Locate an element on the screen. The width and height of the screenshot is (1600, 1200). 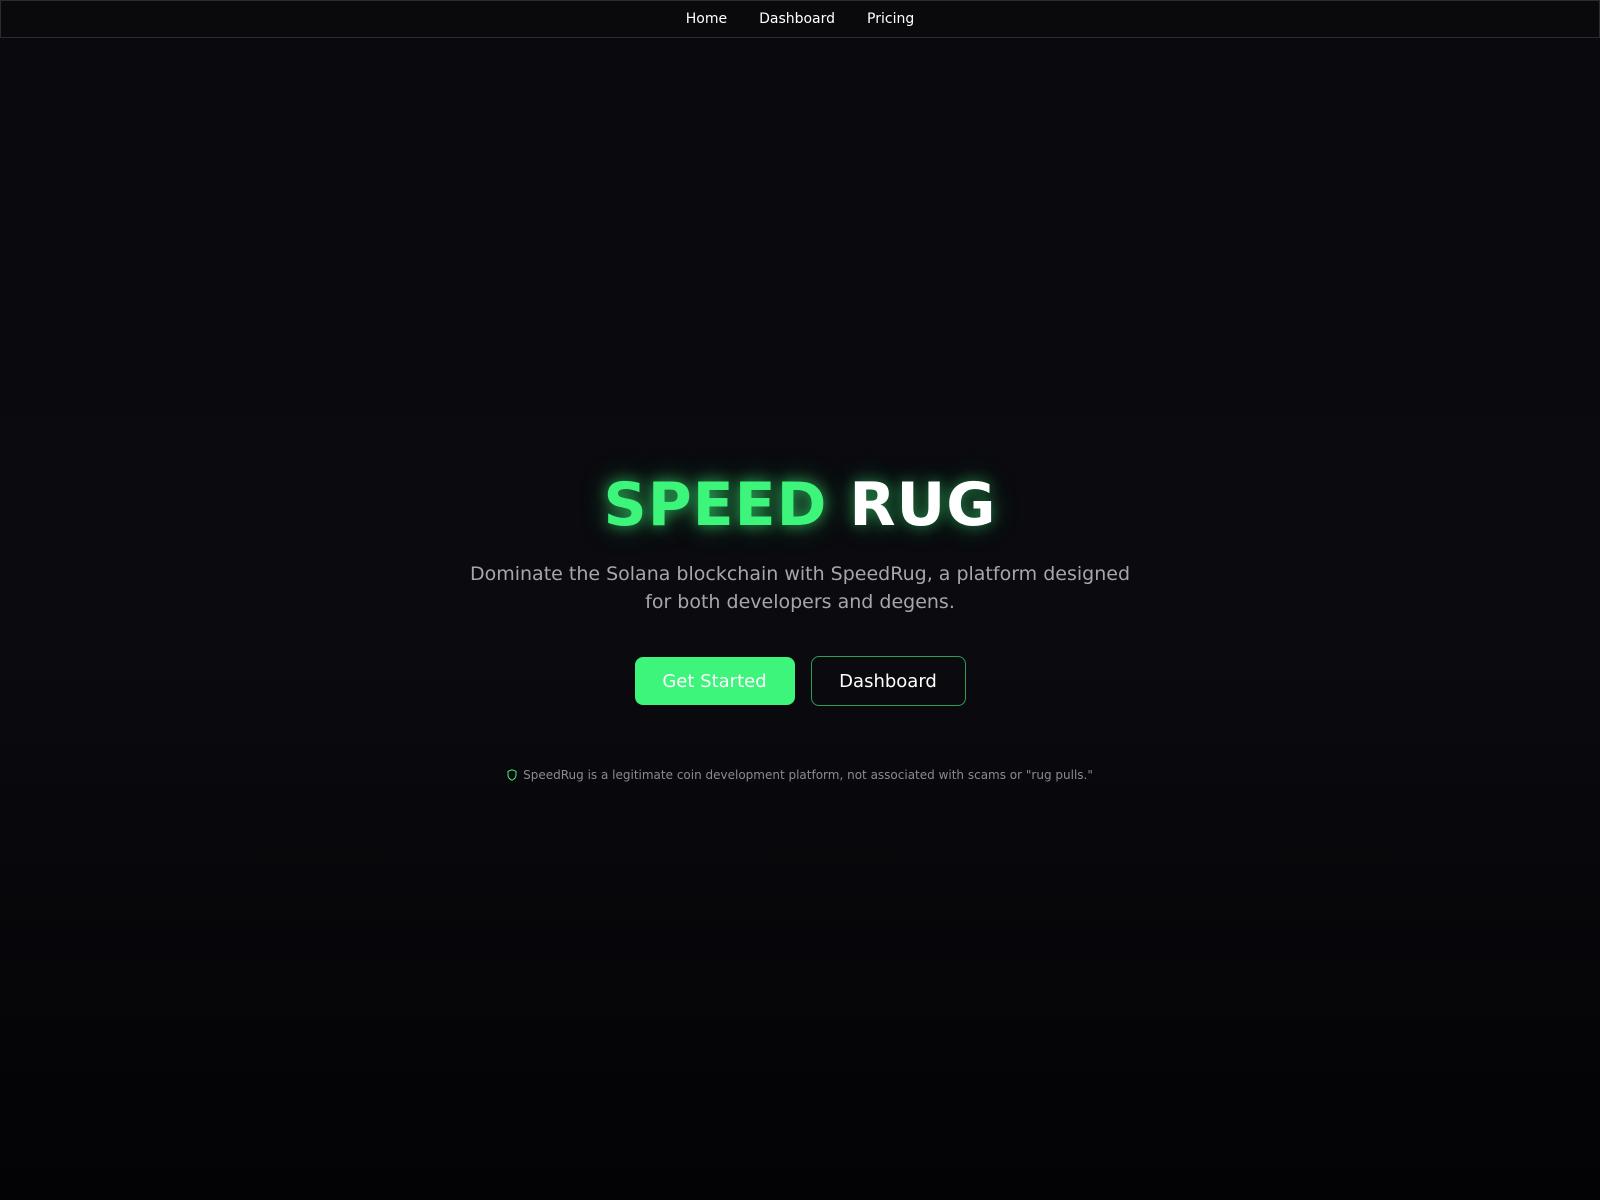
hero-buttons: Get Started Dashboard is located at coordinates (800, 681).